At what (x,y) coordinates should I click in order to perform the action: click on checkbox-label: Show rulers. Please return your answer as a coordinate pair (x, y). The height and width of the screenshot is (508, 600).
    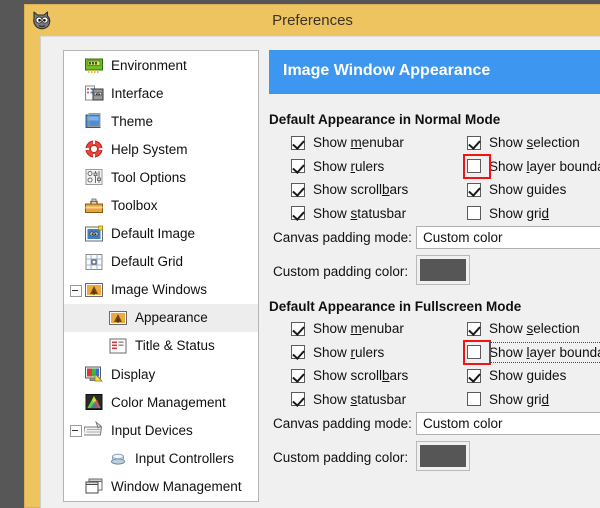
    Looking at the image, I should click on (349, 352).